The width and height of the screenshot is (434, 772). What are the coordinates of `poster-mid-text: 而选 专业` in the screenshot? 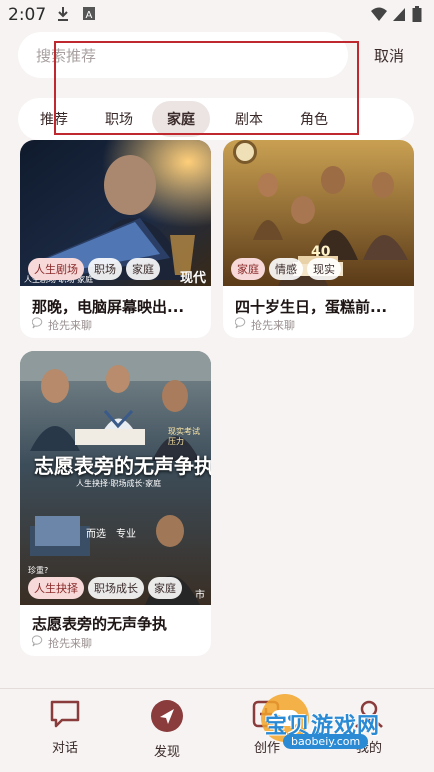 It's located at (111, 534).